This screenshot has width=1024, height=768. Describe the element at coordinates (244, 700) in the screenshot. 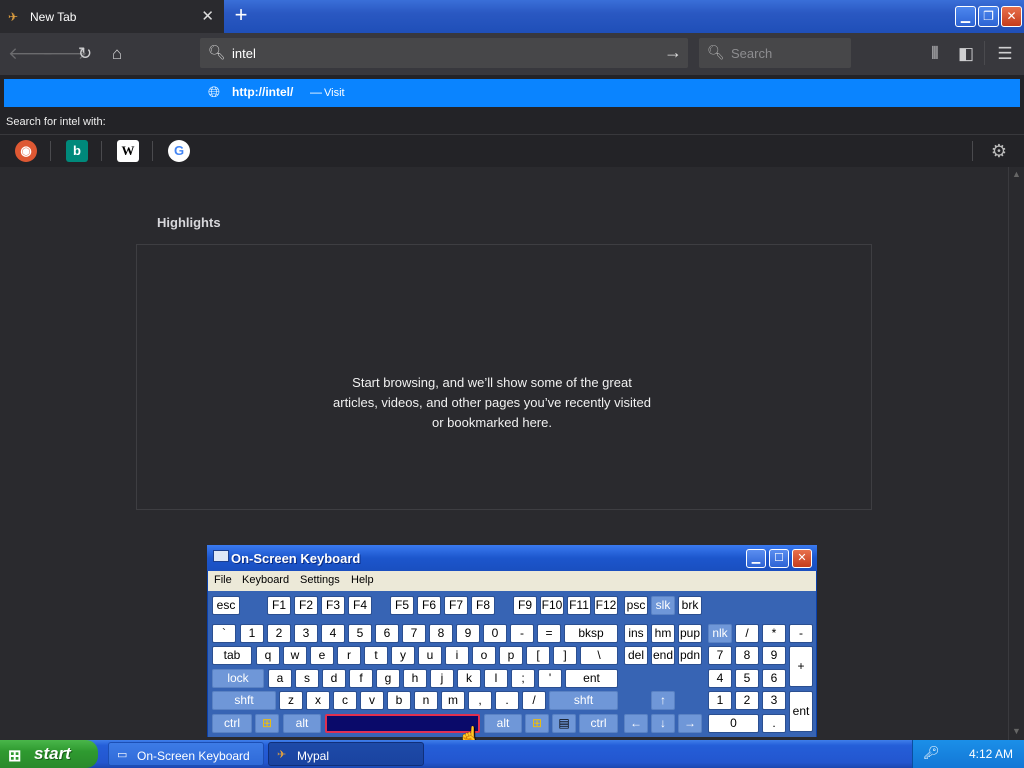

I see `key-left-shift: shft` at that location.